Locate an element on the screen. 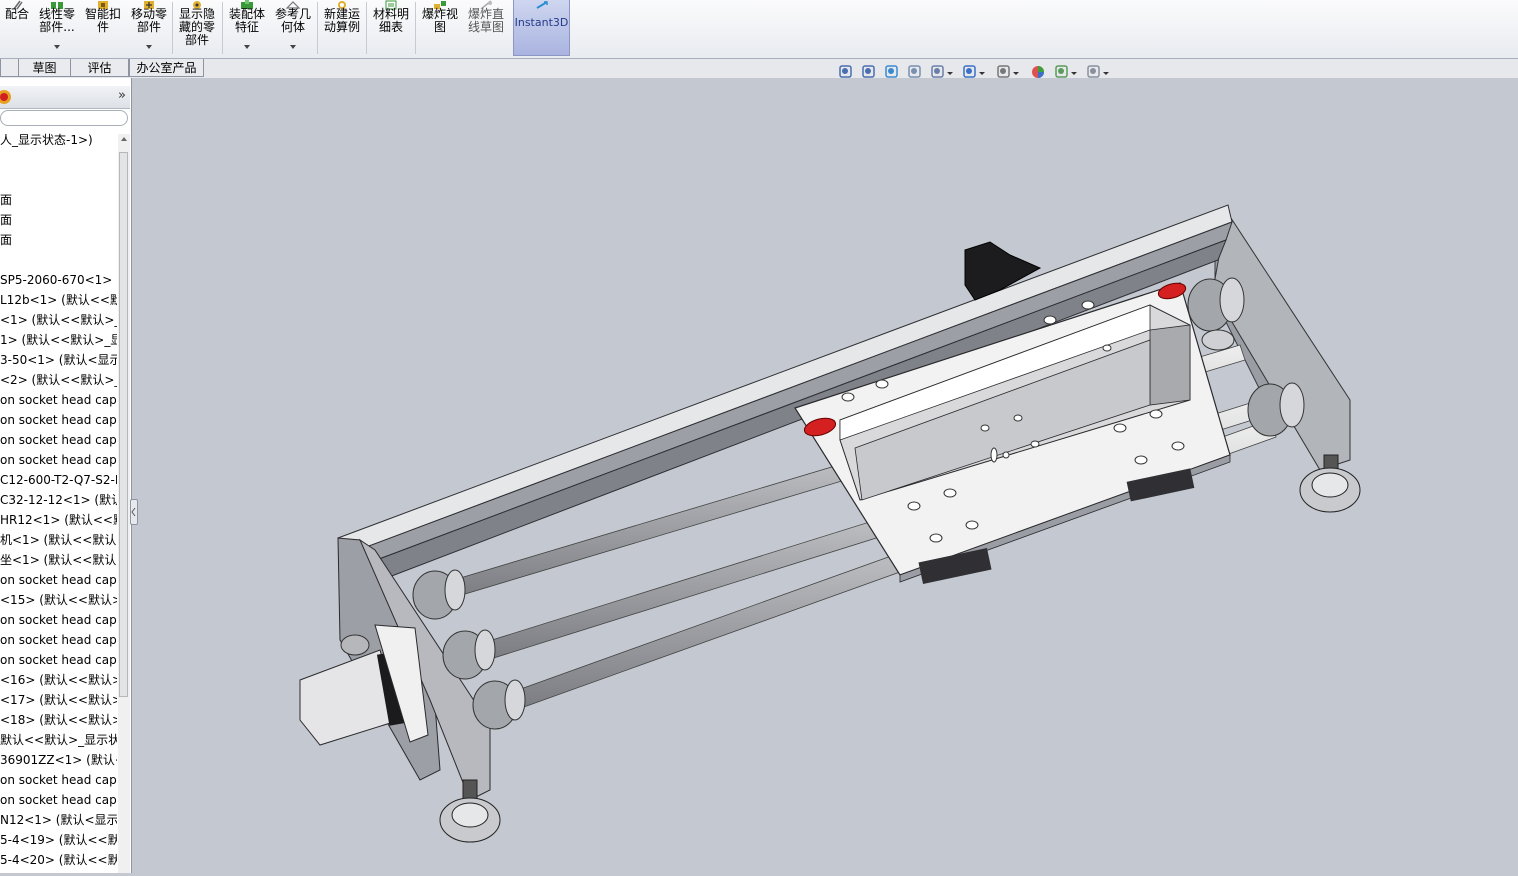  view-orientation-icon is located at coordinates (938, 72).